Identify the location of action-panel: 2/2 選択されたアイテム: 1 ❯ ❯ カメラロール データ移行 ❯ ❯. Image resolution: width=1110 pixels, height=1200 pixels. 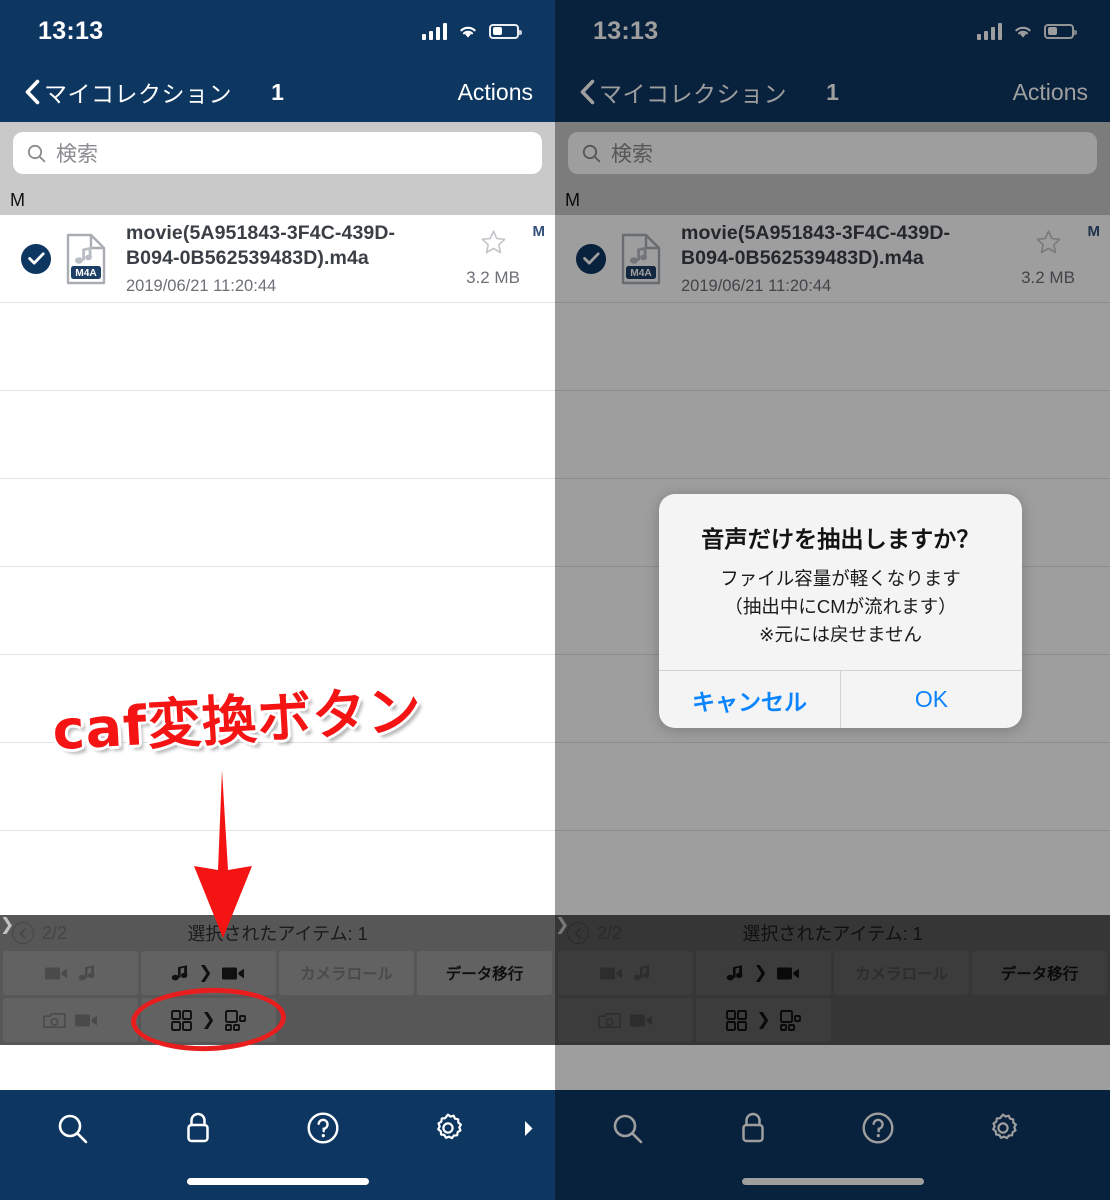
(277, 980).